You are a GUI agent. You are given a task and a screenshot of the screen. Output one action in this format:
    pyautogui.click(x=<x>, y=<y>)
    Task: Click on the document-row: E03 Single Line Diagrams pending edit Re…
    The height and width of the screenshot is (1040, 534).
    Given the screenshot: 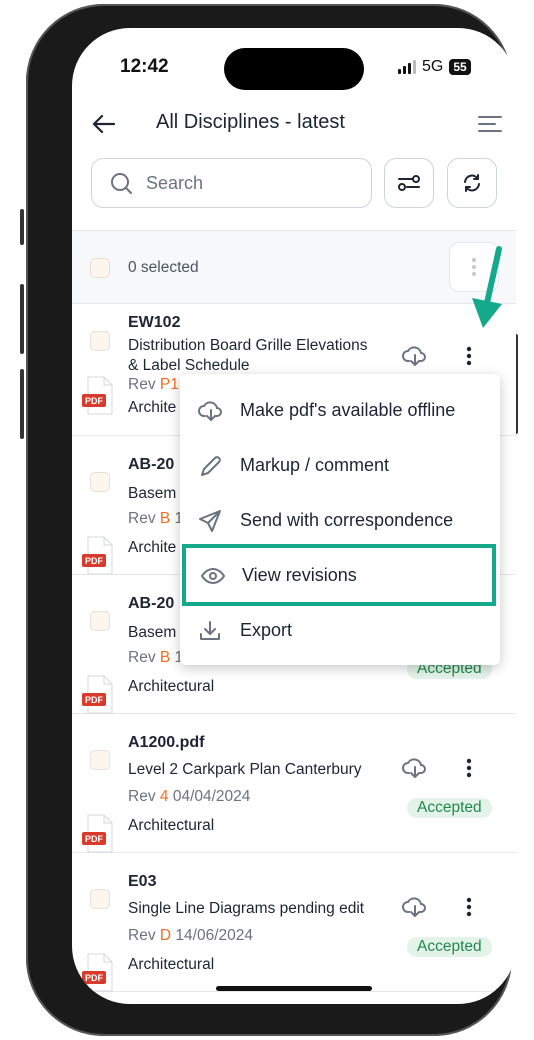 What is the action you would take?
    pyautogui.click(x=294, y=922)
    